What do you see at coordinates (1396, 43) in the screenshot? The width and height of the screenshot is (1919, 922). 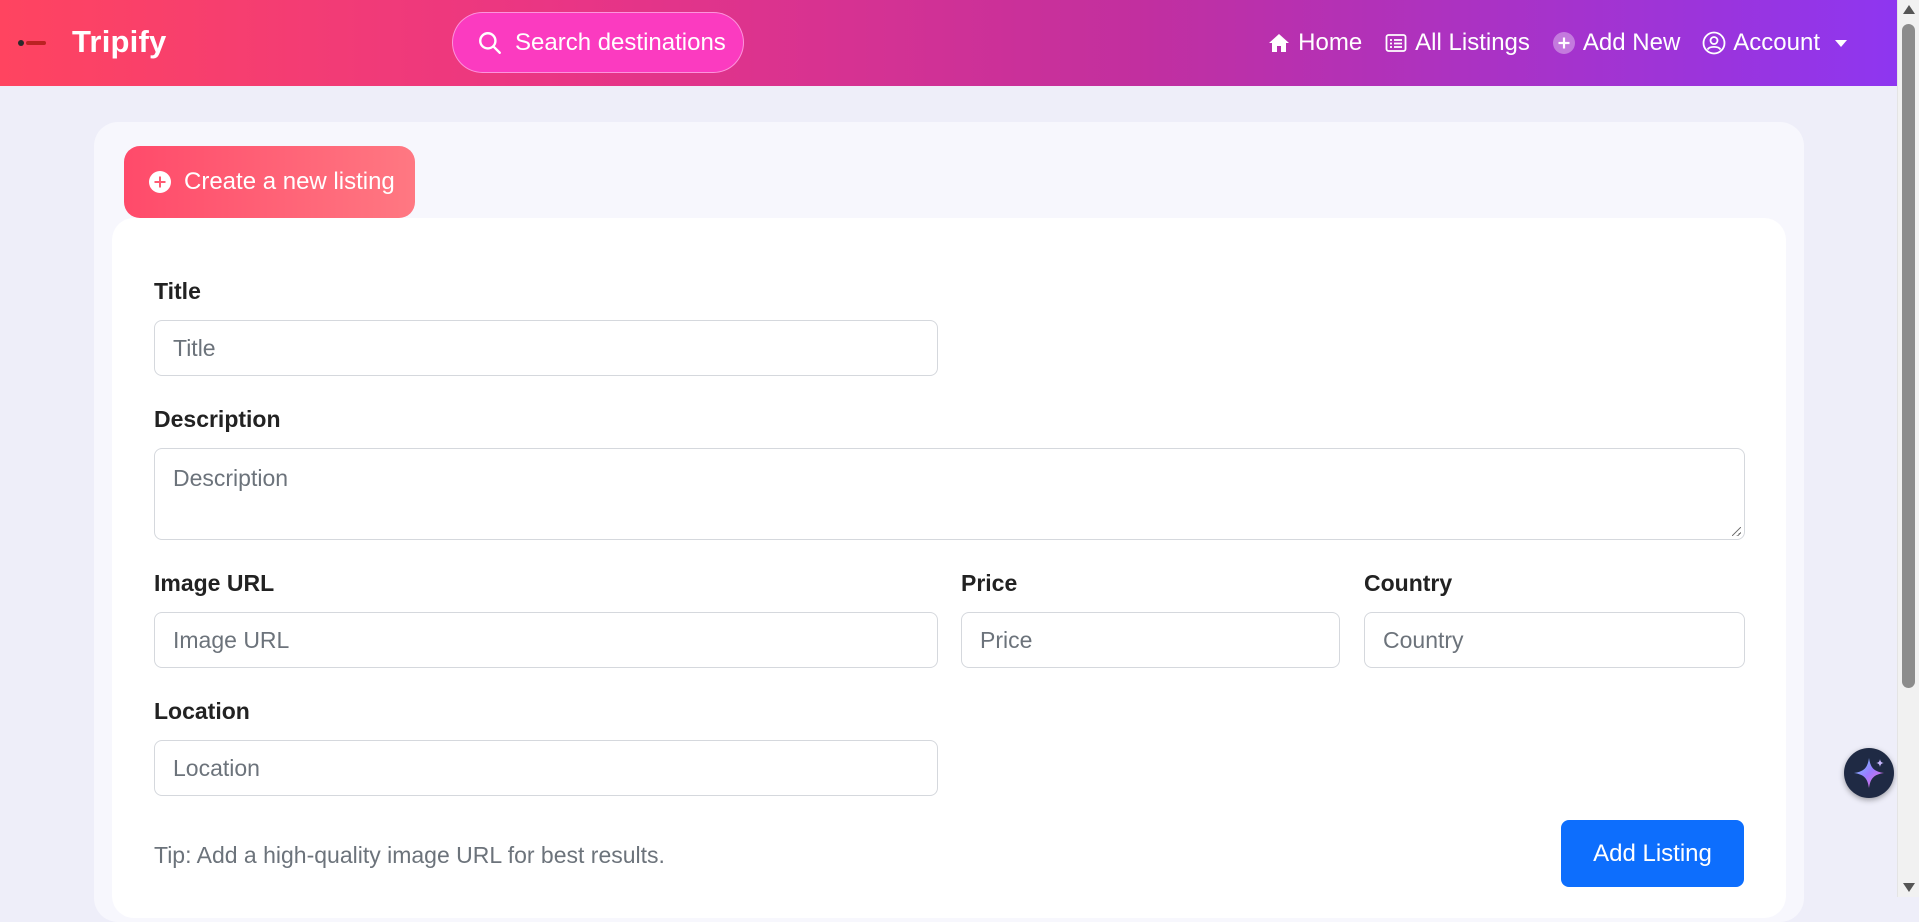 I see `list-icon` at bounding box center [1396, 43].